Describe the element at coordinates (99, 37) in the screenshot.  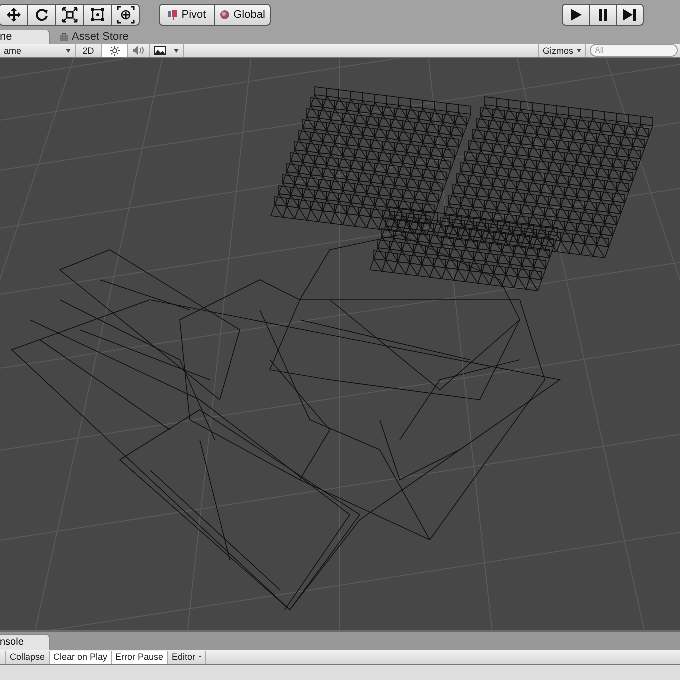
I see `tab: Asset Store` at that location.